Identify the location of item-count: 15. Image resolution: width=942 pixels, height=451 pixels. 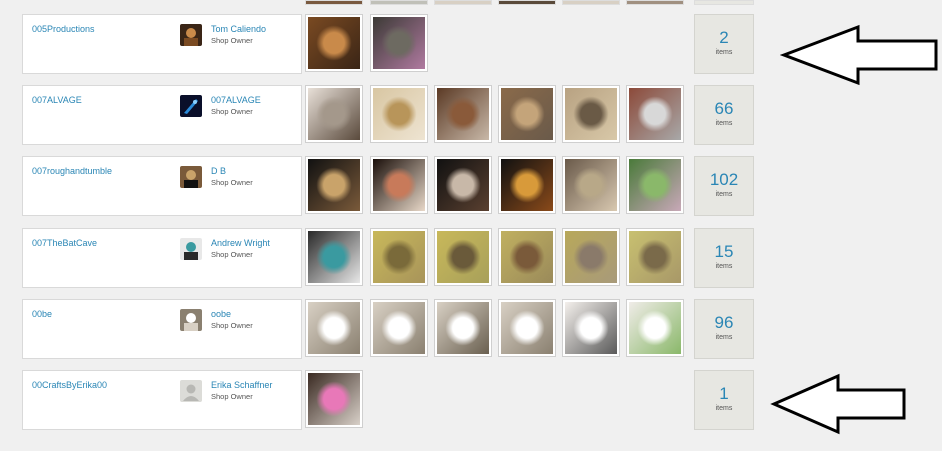
(724, 251).